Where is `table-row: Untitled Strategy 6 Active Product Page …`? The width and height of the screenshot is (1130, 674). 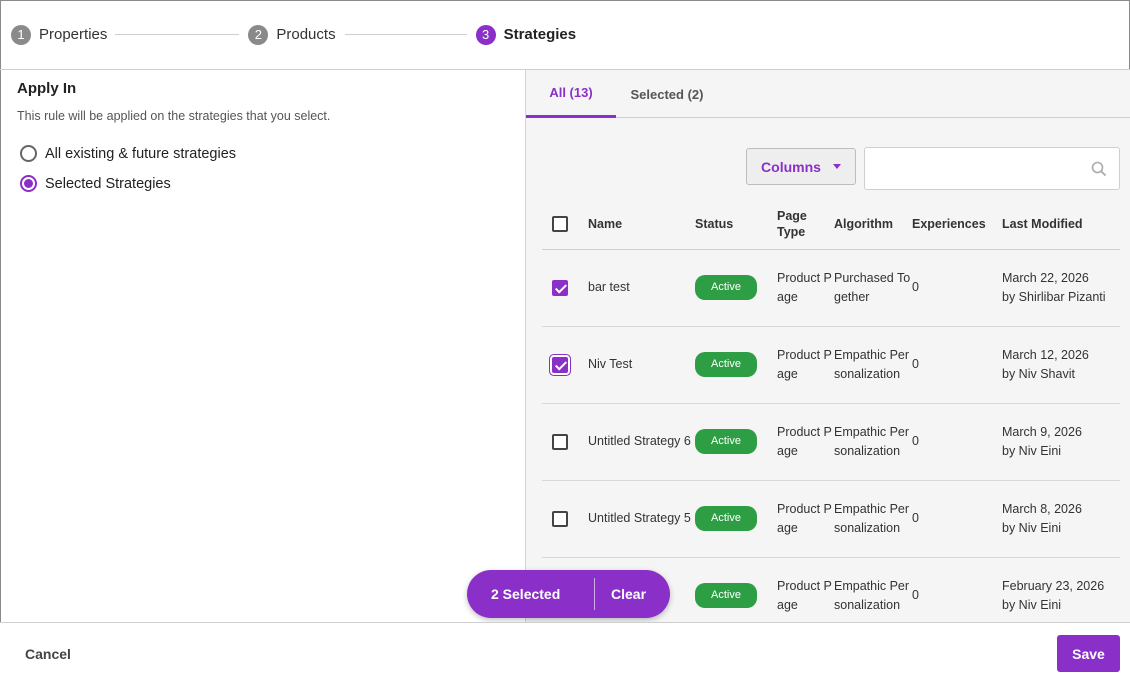
table-row: Untitled Strategy 6 Active Product Page … is located at coordinates (831, 441).